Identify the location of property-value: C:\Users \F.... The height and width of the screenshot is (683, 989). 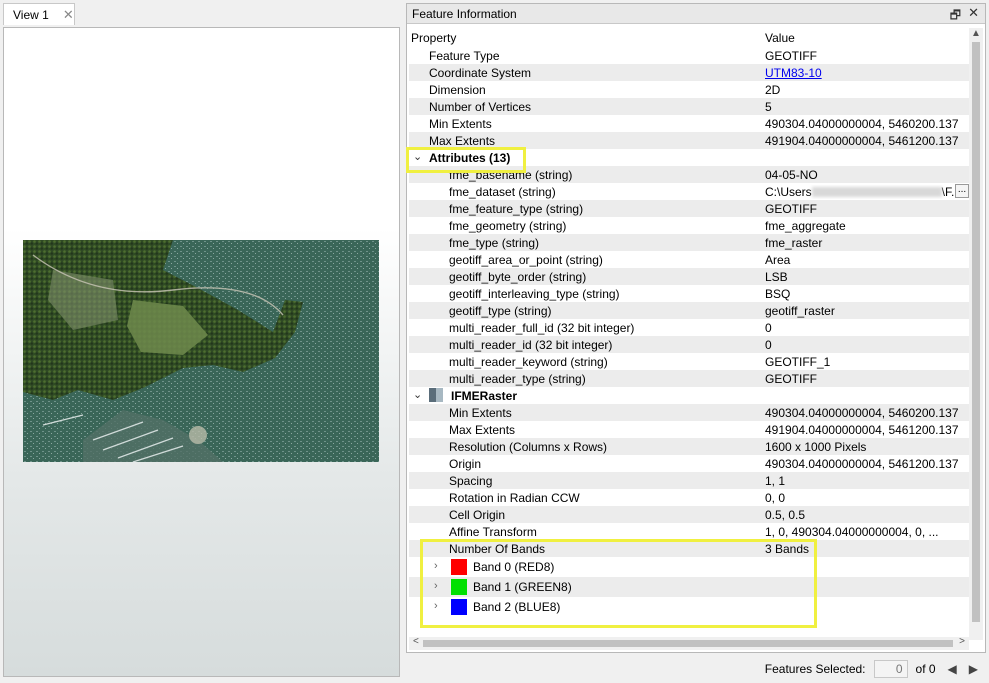
(867, 192).